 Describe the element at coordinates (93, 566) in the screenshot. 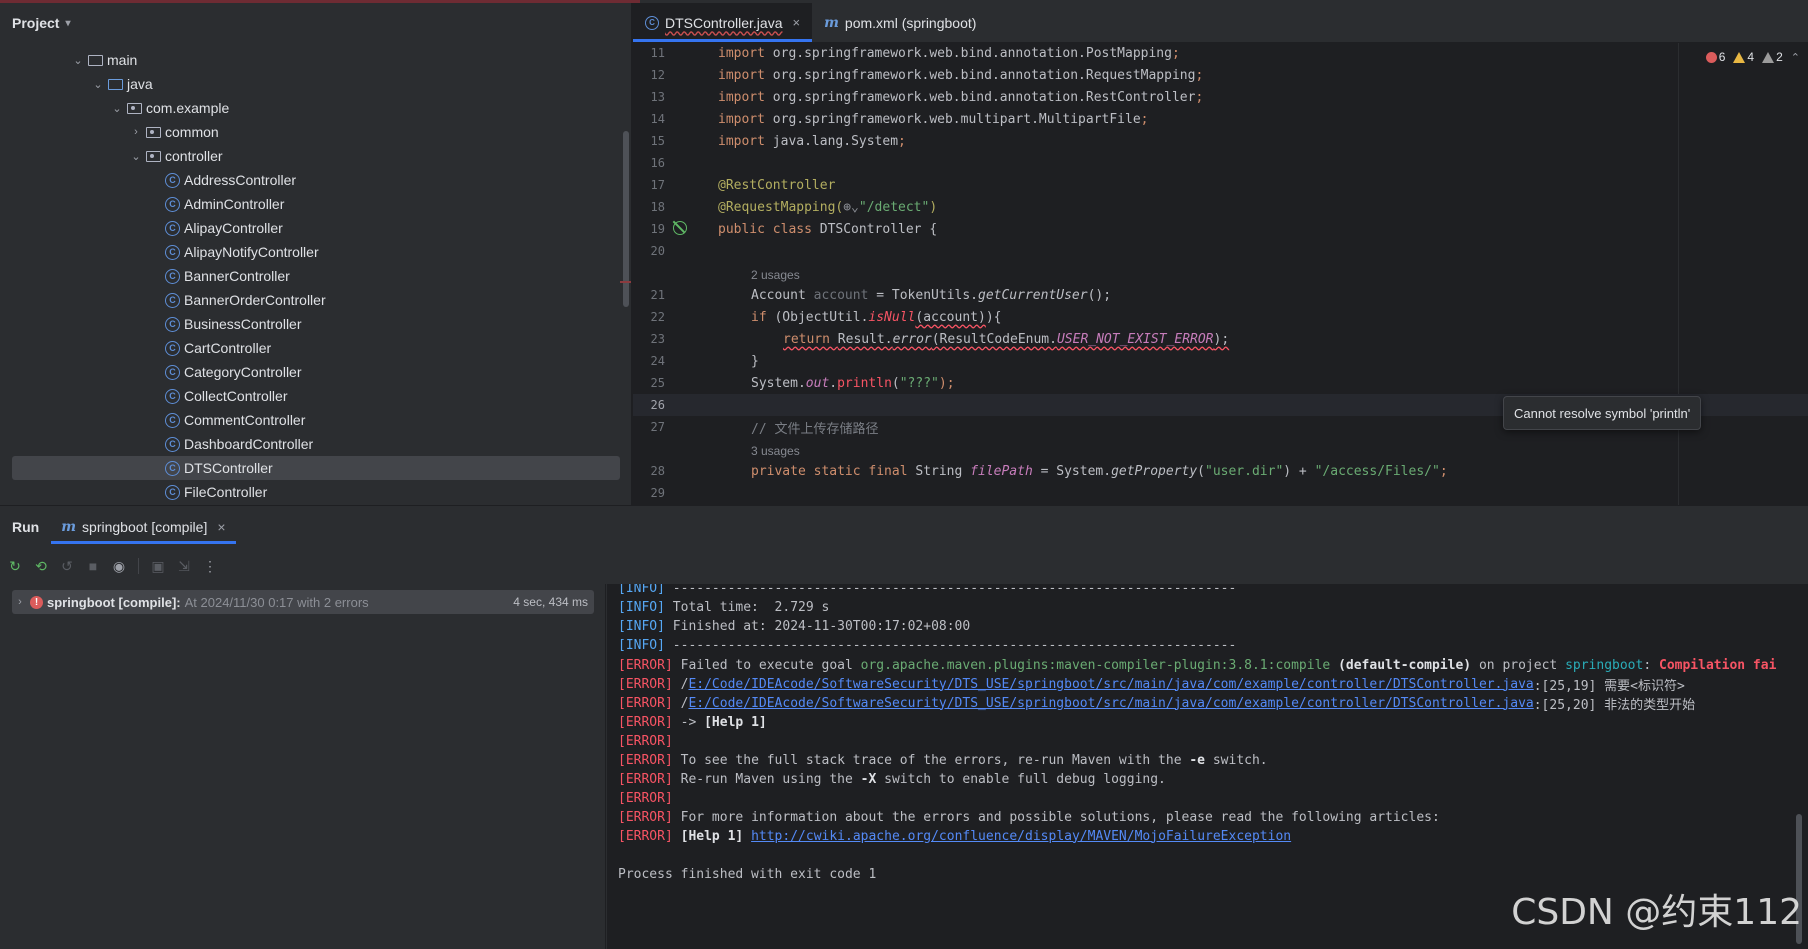

I see `stop-icon: ■` at that location.